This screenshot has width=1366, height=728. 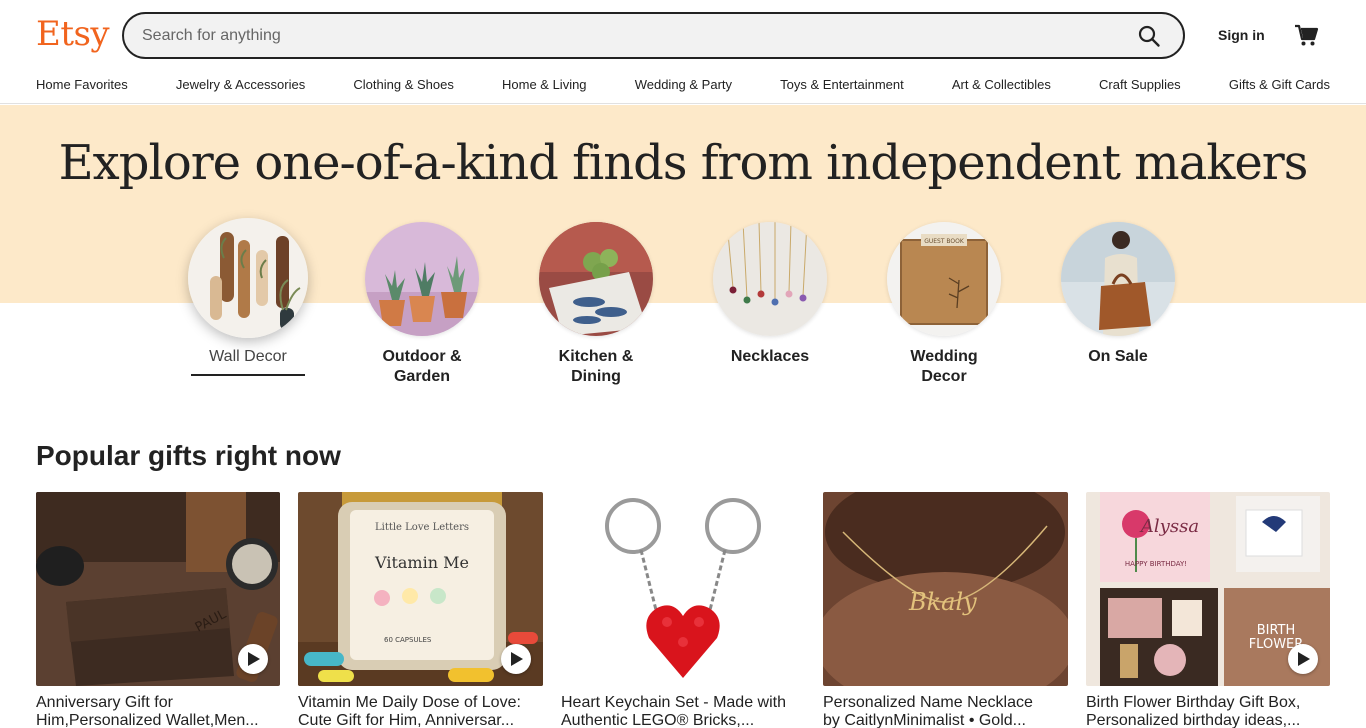 What do you see at coordinates (770, 279) in the screenshot?
I see `category-image-necklaces` at bounding box center [770, 279].